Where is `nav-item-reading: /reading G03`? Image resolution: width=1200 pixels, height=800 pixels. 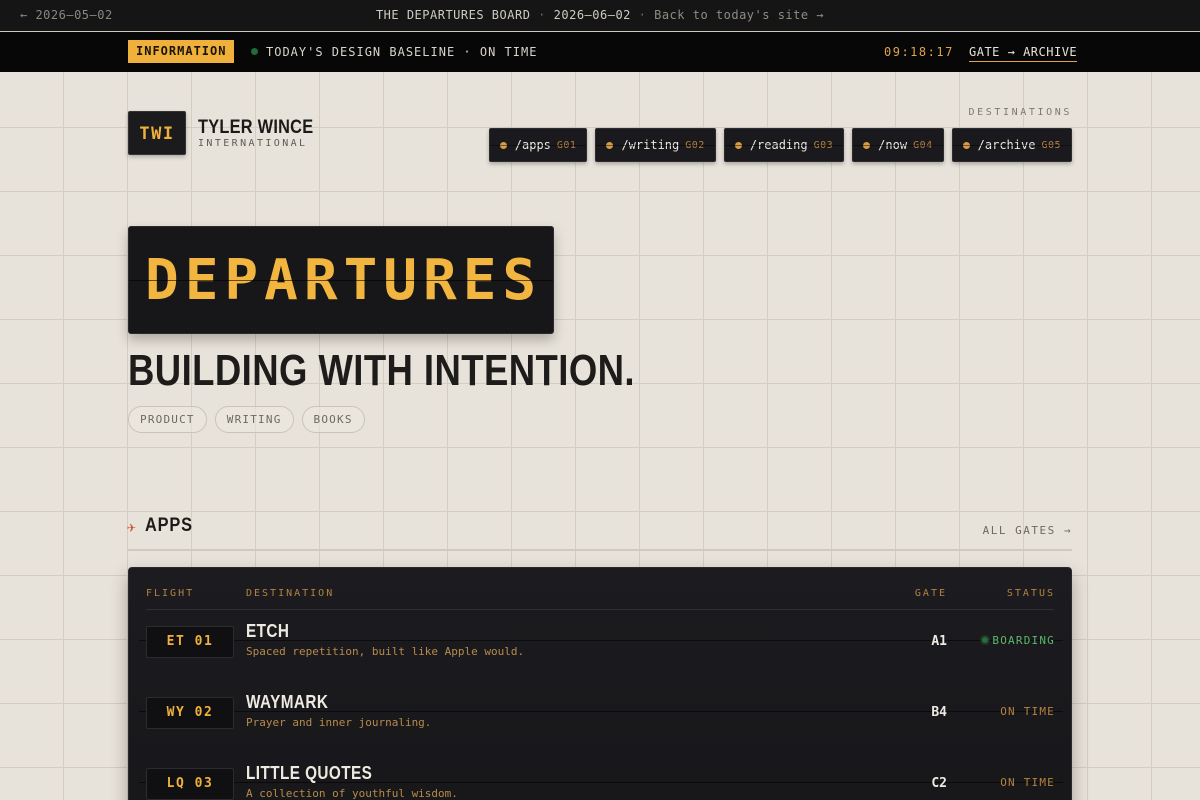 nav-item-reading: /reading G03 is located at coordinates (784, 145).